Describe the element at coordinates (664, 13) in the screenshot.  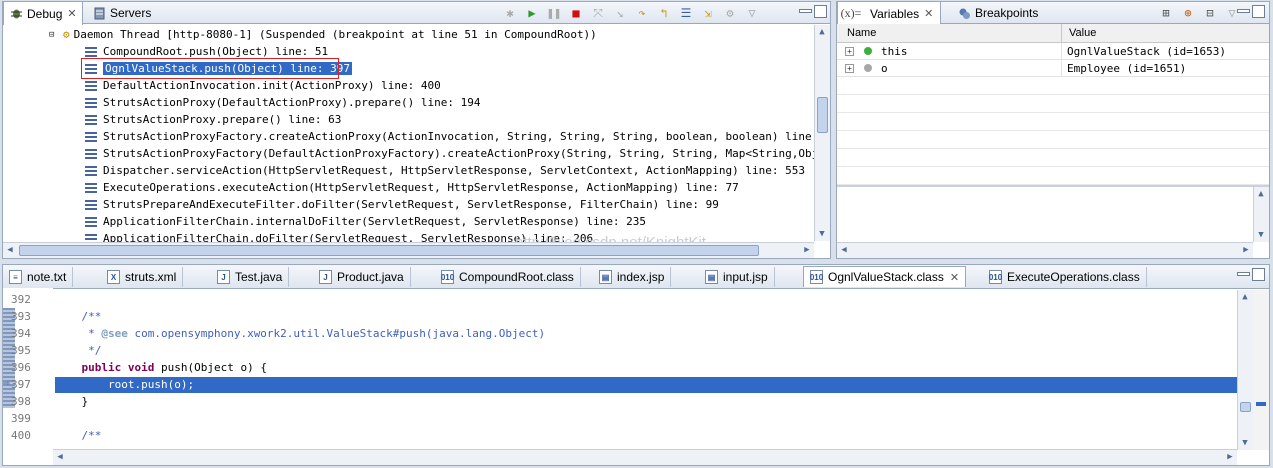
I see `step-return-icon: ↰` at that location.